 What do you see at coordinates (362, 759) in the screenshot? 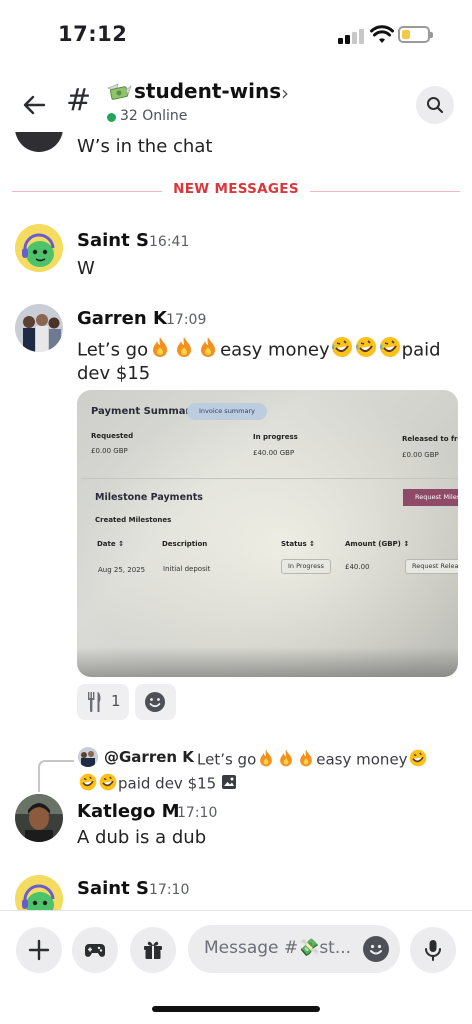
I see `reply-text-part: easy money` at bounding box center [362, 759].